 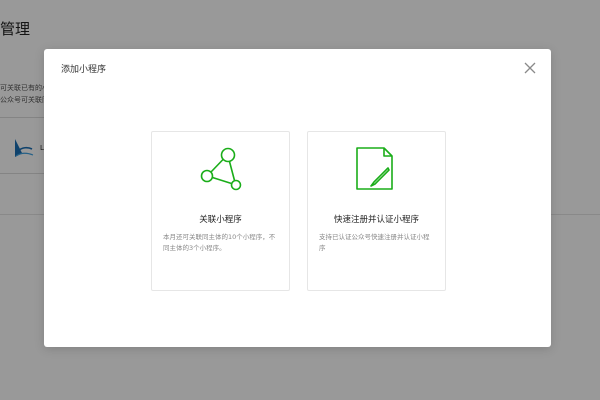 What do you see at coordinates (374, 168) in the screenshot?
I see `document-edit-icon` at bounding box center [374, 168].